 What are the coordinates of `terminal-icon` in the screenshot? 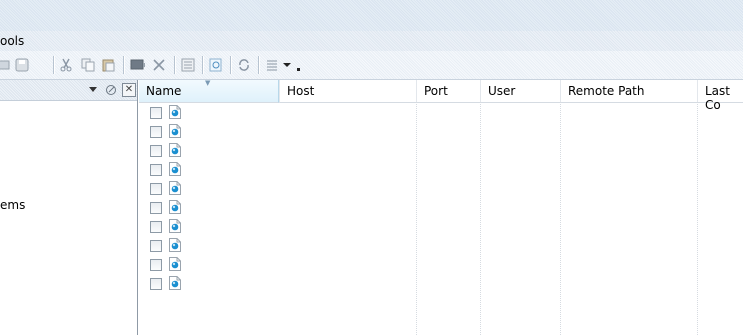 It's located at (138, 65).